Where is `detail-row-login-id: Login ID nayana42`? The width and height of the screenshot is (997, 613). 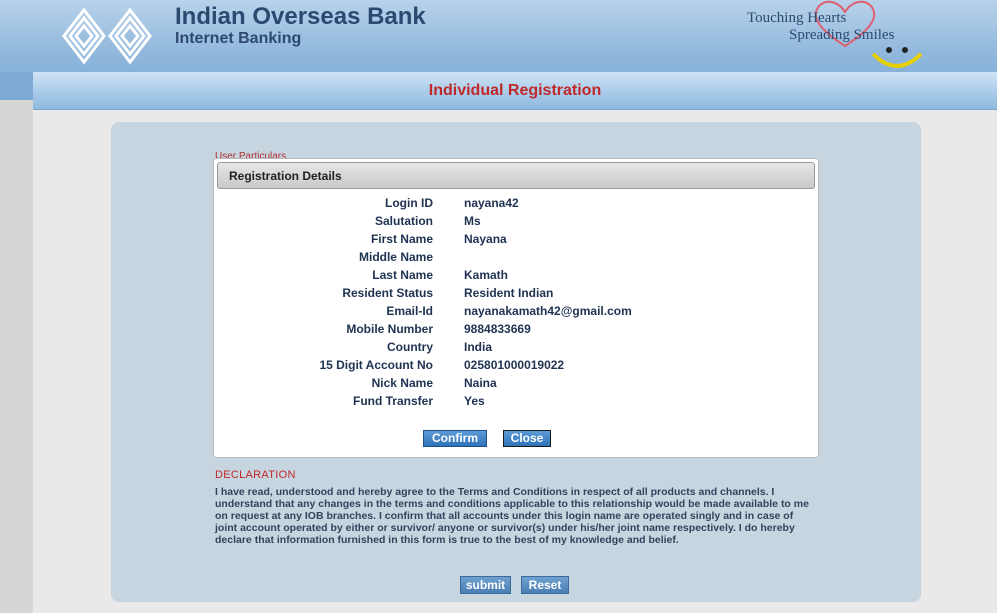
detail-row-login-id: Login ID nayana42 is located at coordinates (516, 205).